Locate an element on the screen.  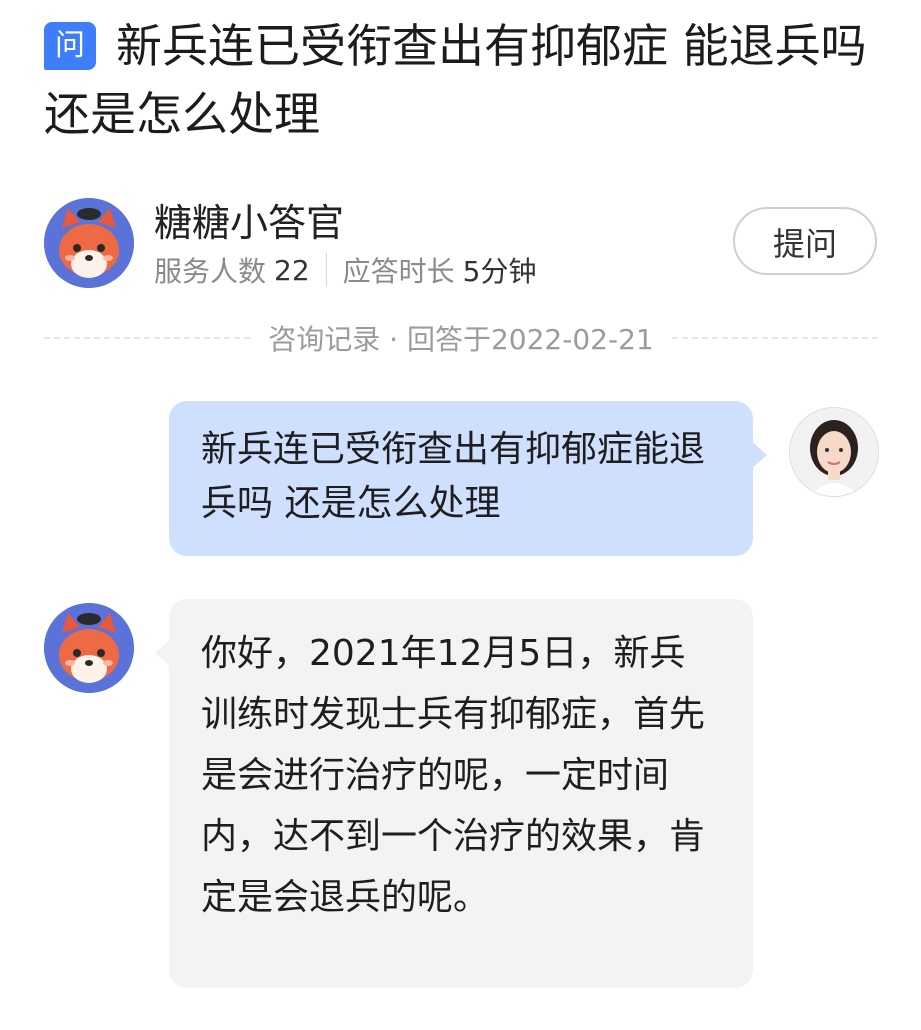
served-label: 服务人数 is located at coordinates (210, 271).